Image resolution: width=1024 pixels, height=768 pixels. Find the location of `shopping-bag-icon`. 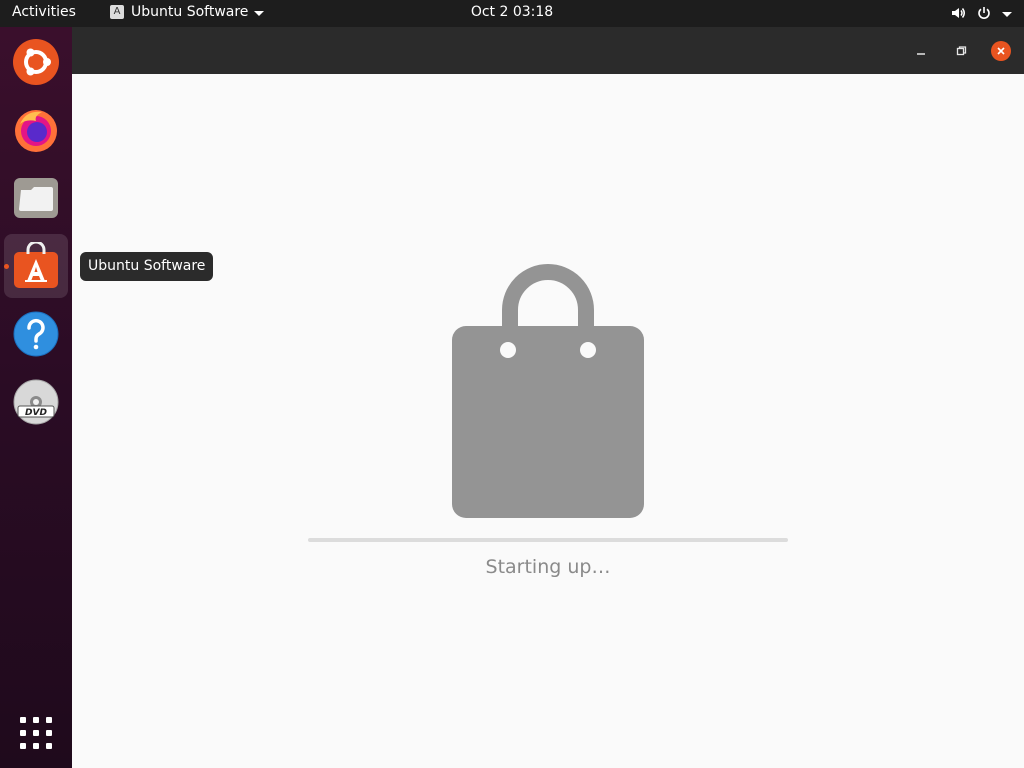

shopping-bag-icon is located at coordinates (548, 391).